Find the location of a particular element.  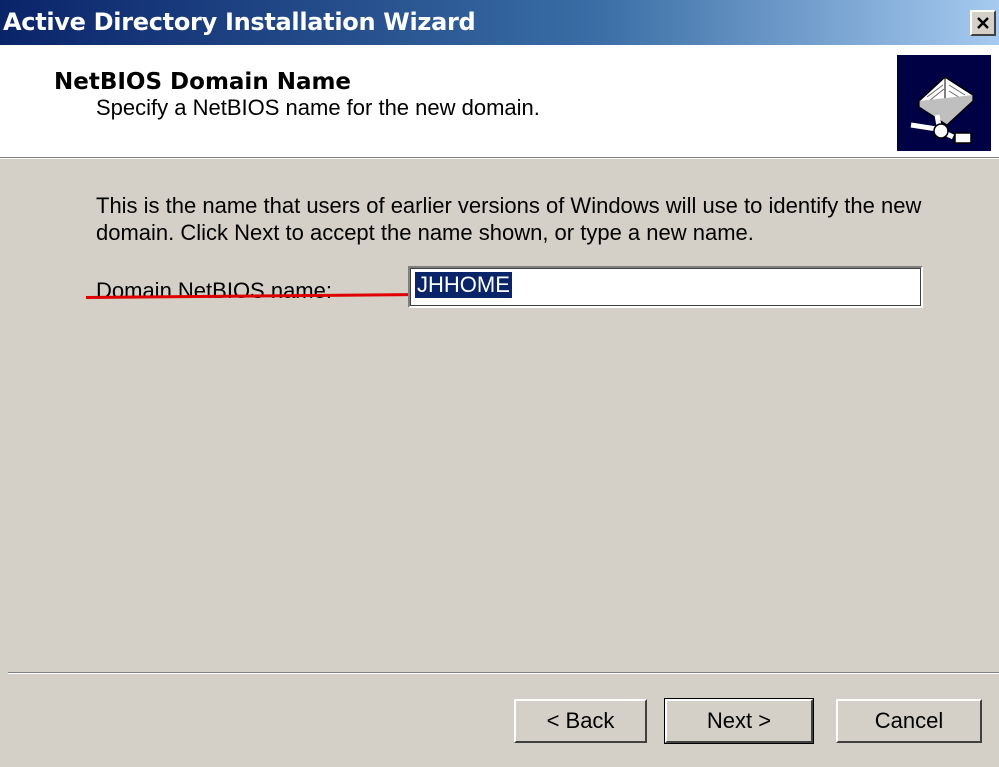

close-icon is located at coordinates (983, 23).